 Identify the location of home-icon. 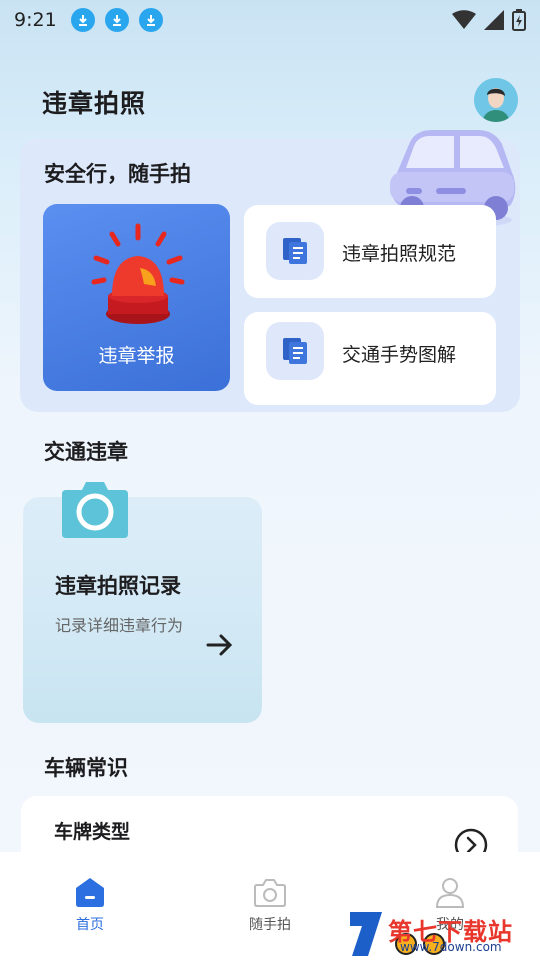
(90, 892).